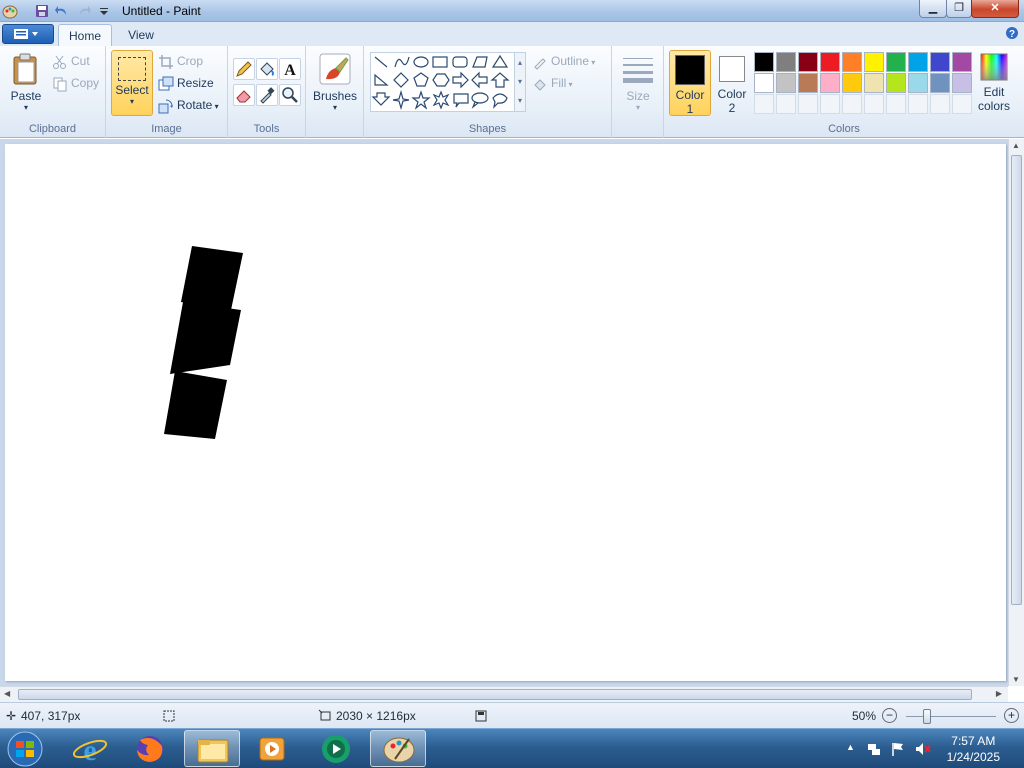 This screenshot has height=768, width=1024. Describe the element at coordinates (923, 749) in the screenshot. I see `volume-muted-icon` at that location.